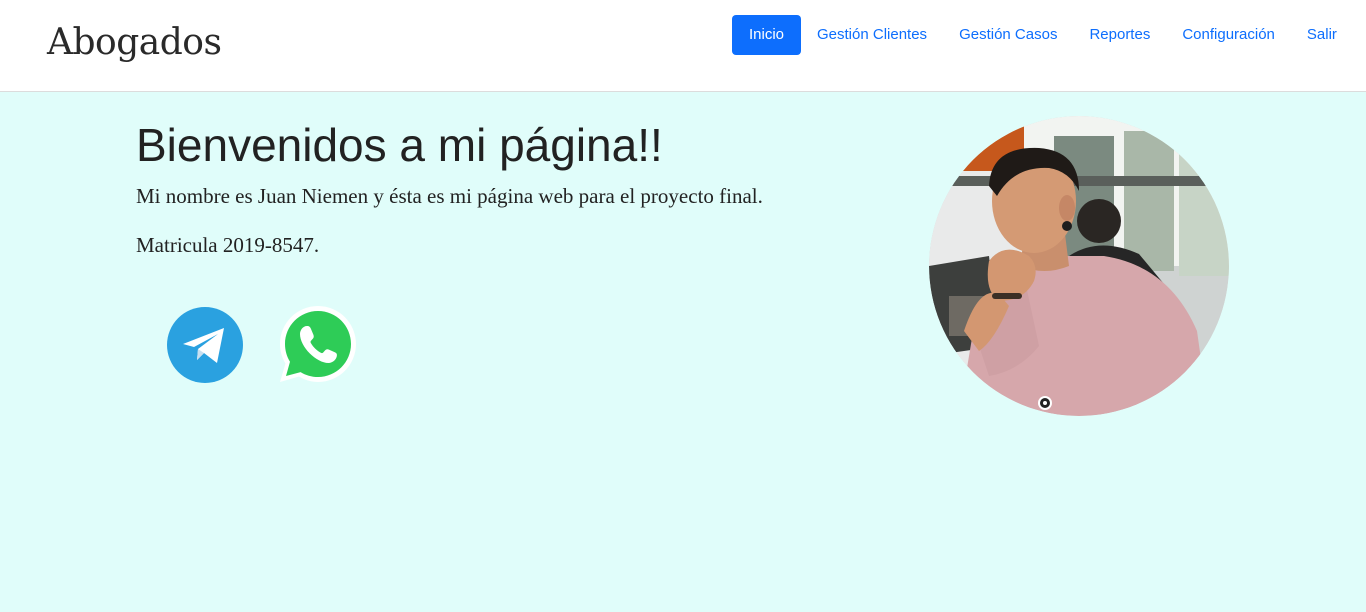 The width and height of the screenshot is (1366, 612). What do you see at coordinates (766, 35) in the screenshot?
I see `nav-link-inicio: Inicio` at bounding box center [766, 35].